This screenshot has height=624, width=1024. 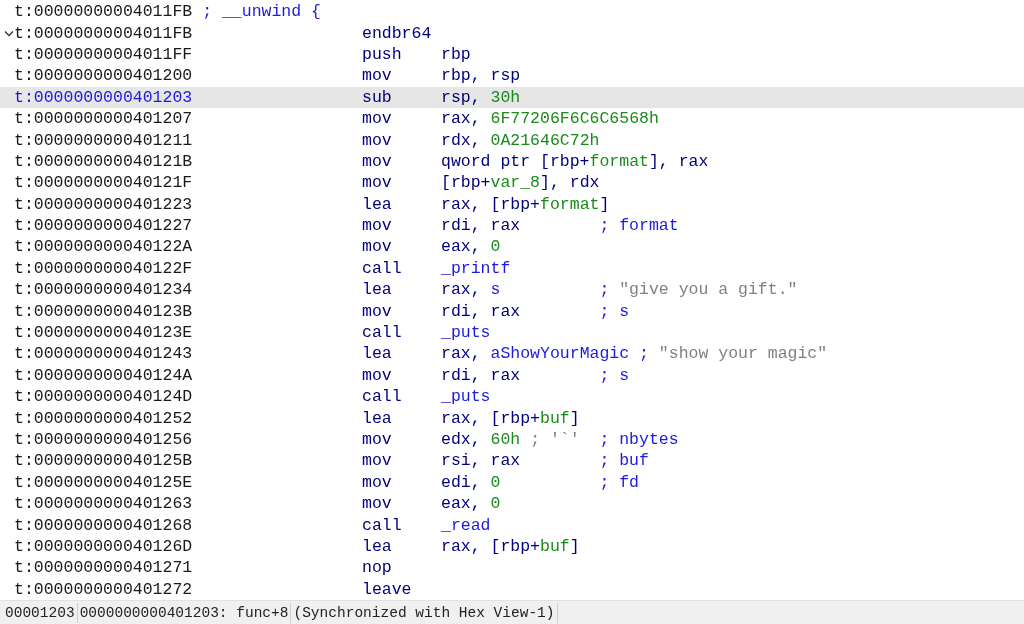 What do you see at coordinates (104, 375) in the screenshot?
I see `address-text: t:000000000040124A` at bounding box center [104, 375].